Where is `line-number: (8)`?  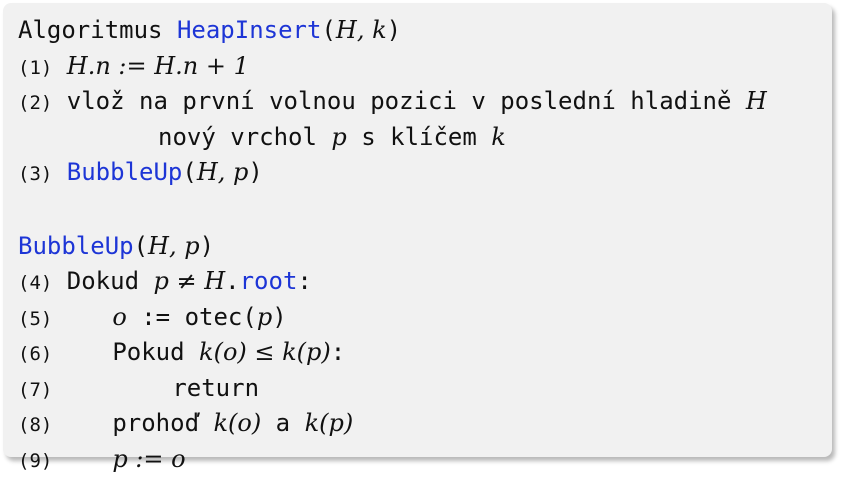 line-number: (8) is located at coordinates (35, 425).